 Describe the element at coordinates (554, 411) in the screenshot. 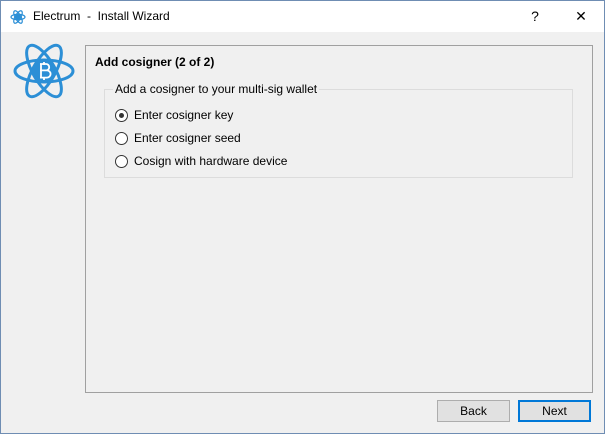

I see `next-button: Next` at that location.